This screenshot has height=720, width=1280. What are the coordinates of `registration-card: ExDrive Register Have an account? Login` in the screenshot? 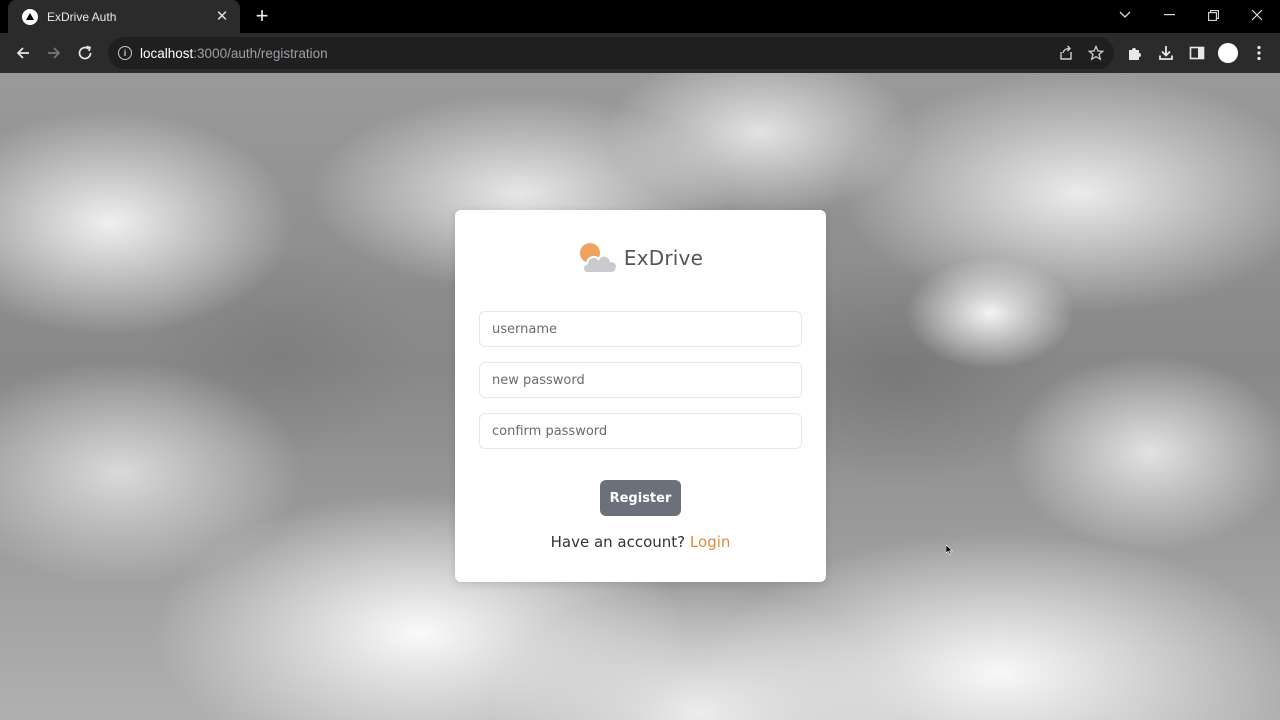 It's located at (640, 396).